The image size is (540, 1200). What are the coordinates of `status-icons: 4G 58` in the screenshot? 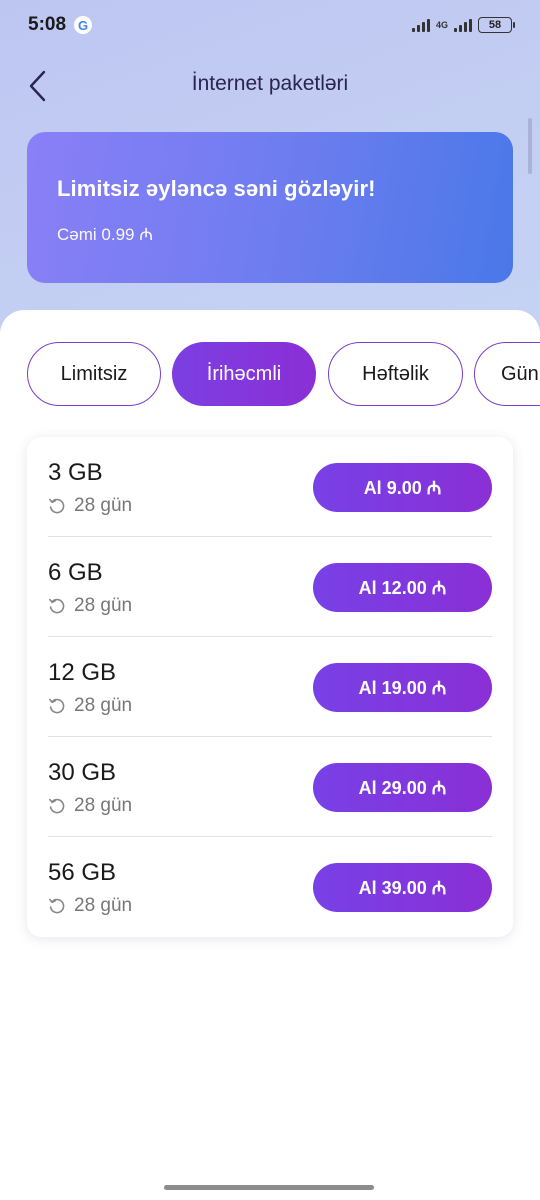 It's located at (463, 25).